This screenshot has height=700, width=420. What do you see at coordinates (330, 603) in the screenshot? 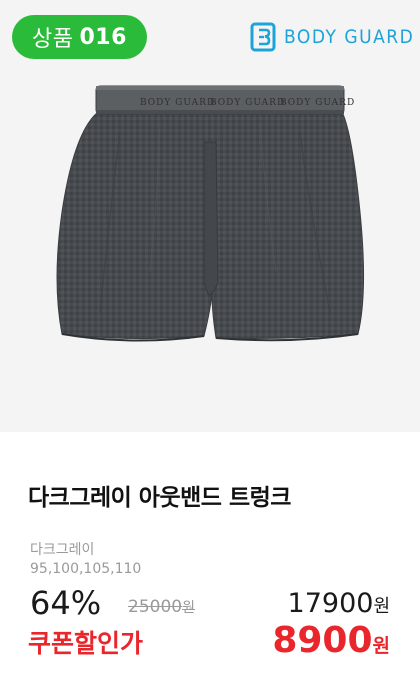
I see `sale-price-value: 17900` at bounding box center [330, 603].